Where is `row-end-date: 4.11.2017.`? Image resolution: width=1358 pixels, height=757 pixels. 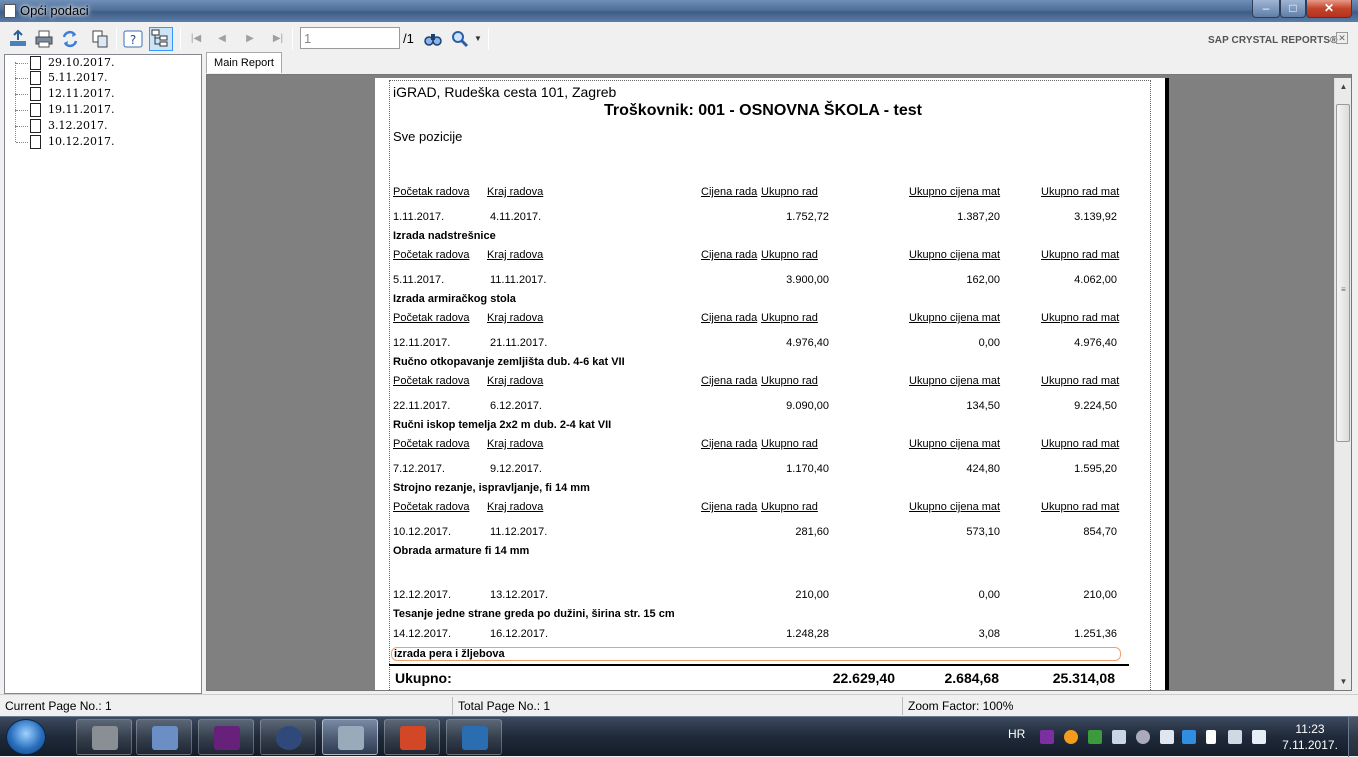 row-end-date: 4.11.2017. is located at coordinates (516, 217).